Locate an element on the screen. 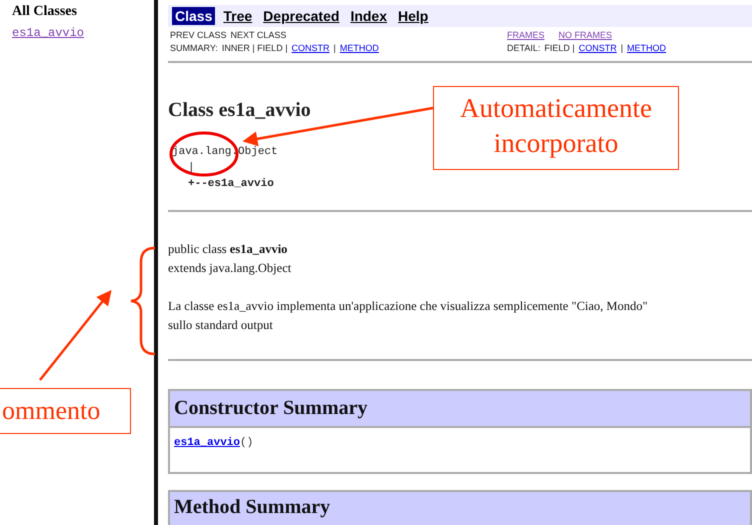 This screenshot has height=525, width=752. nav-link: NO FRAMES is located at coordinates (585, 35).